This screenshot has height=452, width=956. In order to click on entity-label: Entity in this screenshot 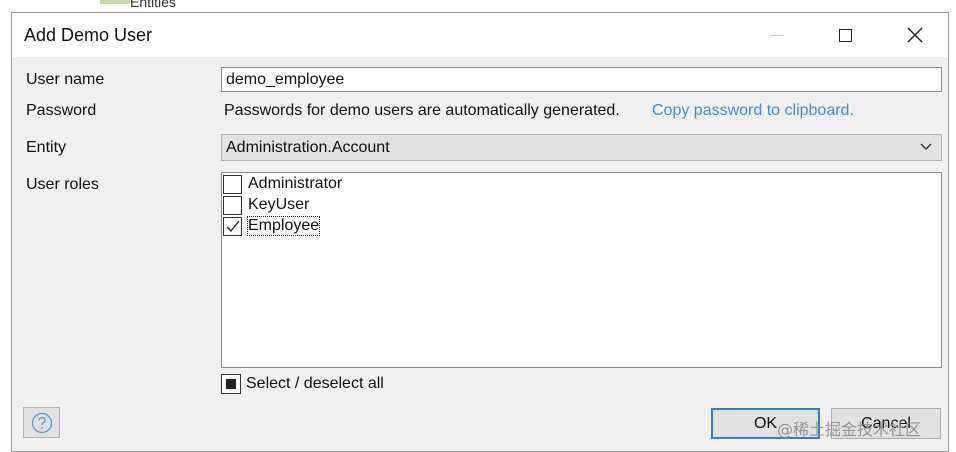, I will do `click(46, 147)`.